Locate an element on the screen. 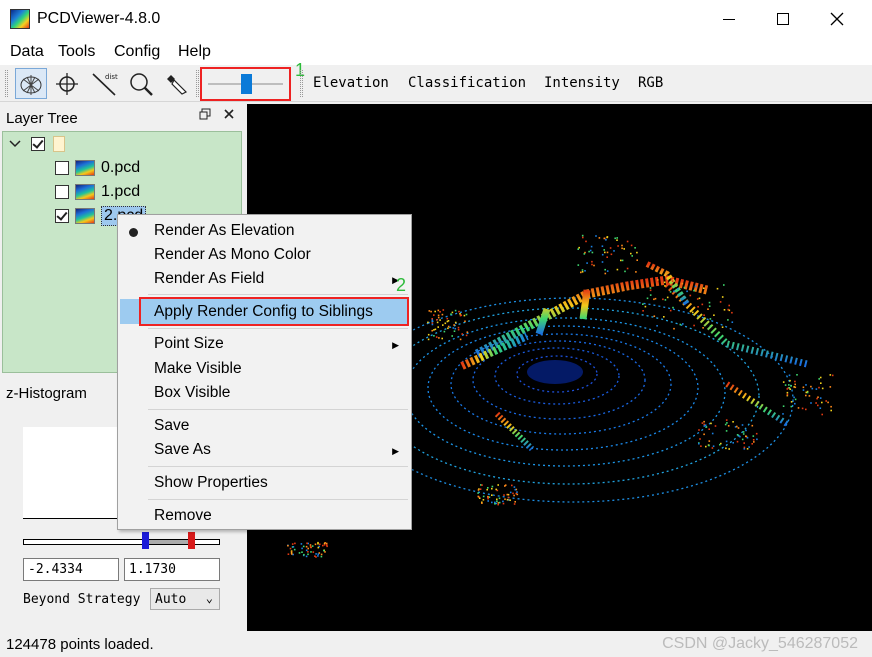  menu-data: Data is located at coordinates (27, 52).